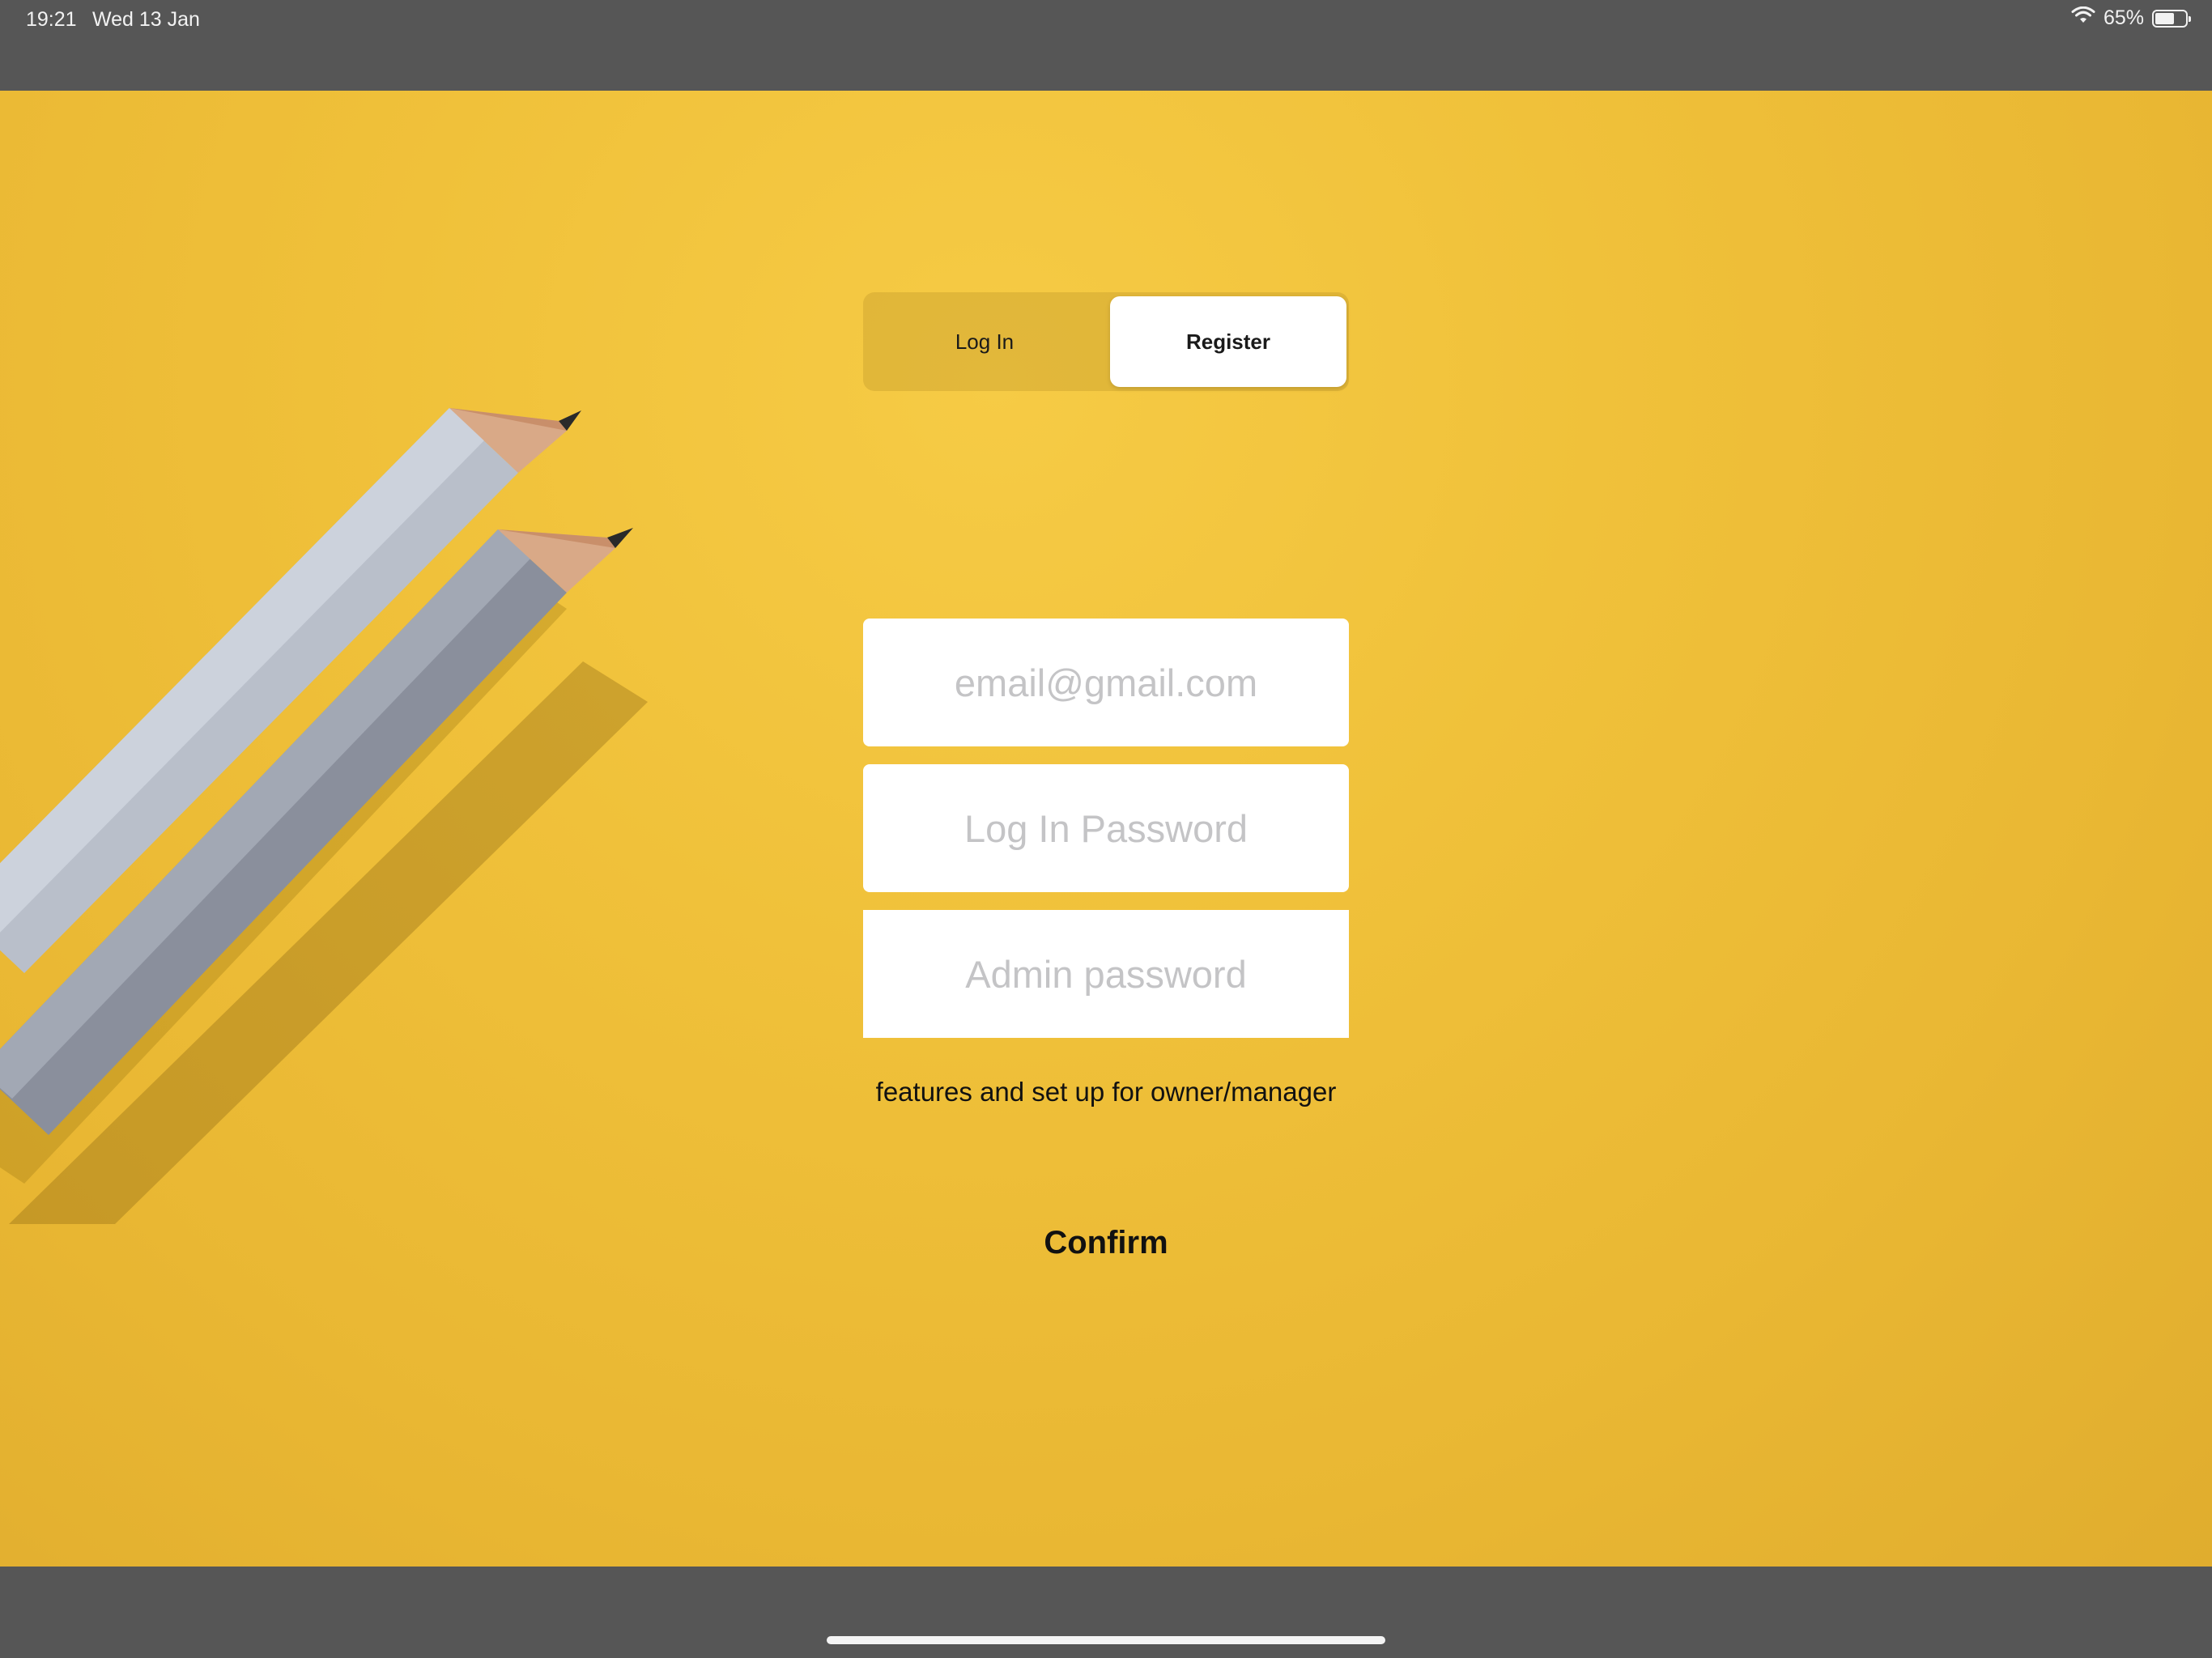  I want to click on admin-caption: features and set up for owner/manager, so click(1106, 1092).